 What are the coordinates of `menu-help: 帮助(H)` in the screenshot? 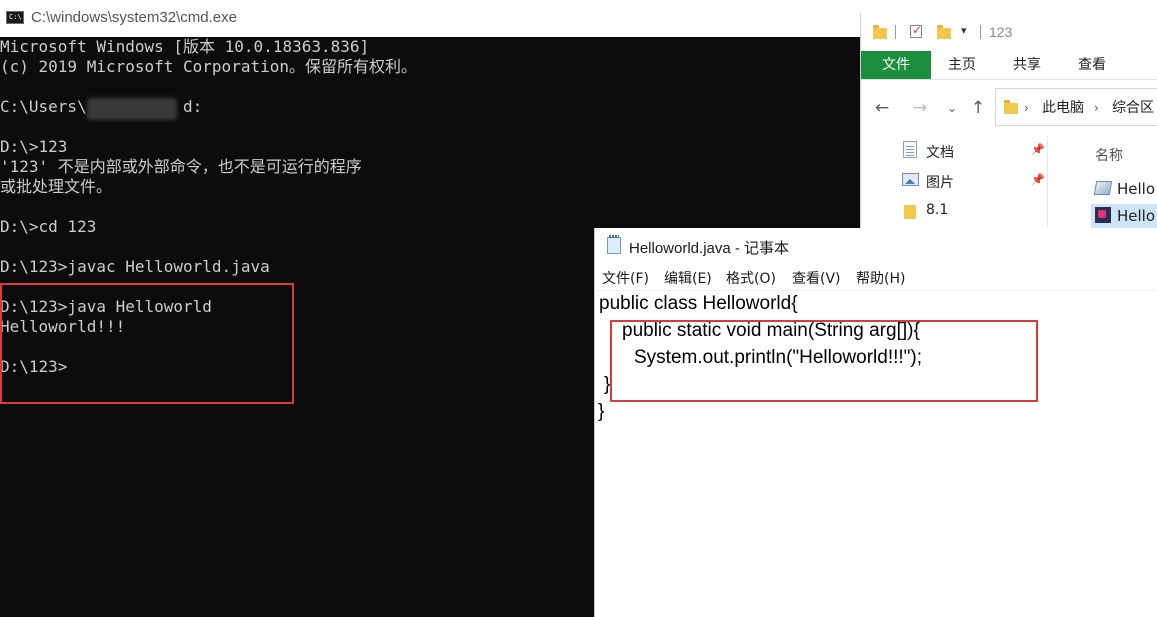 It's located at (880, 278).